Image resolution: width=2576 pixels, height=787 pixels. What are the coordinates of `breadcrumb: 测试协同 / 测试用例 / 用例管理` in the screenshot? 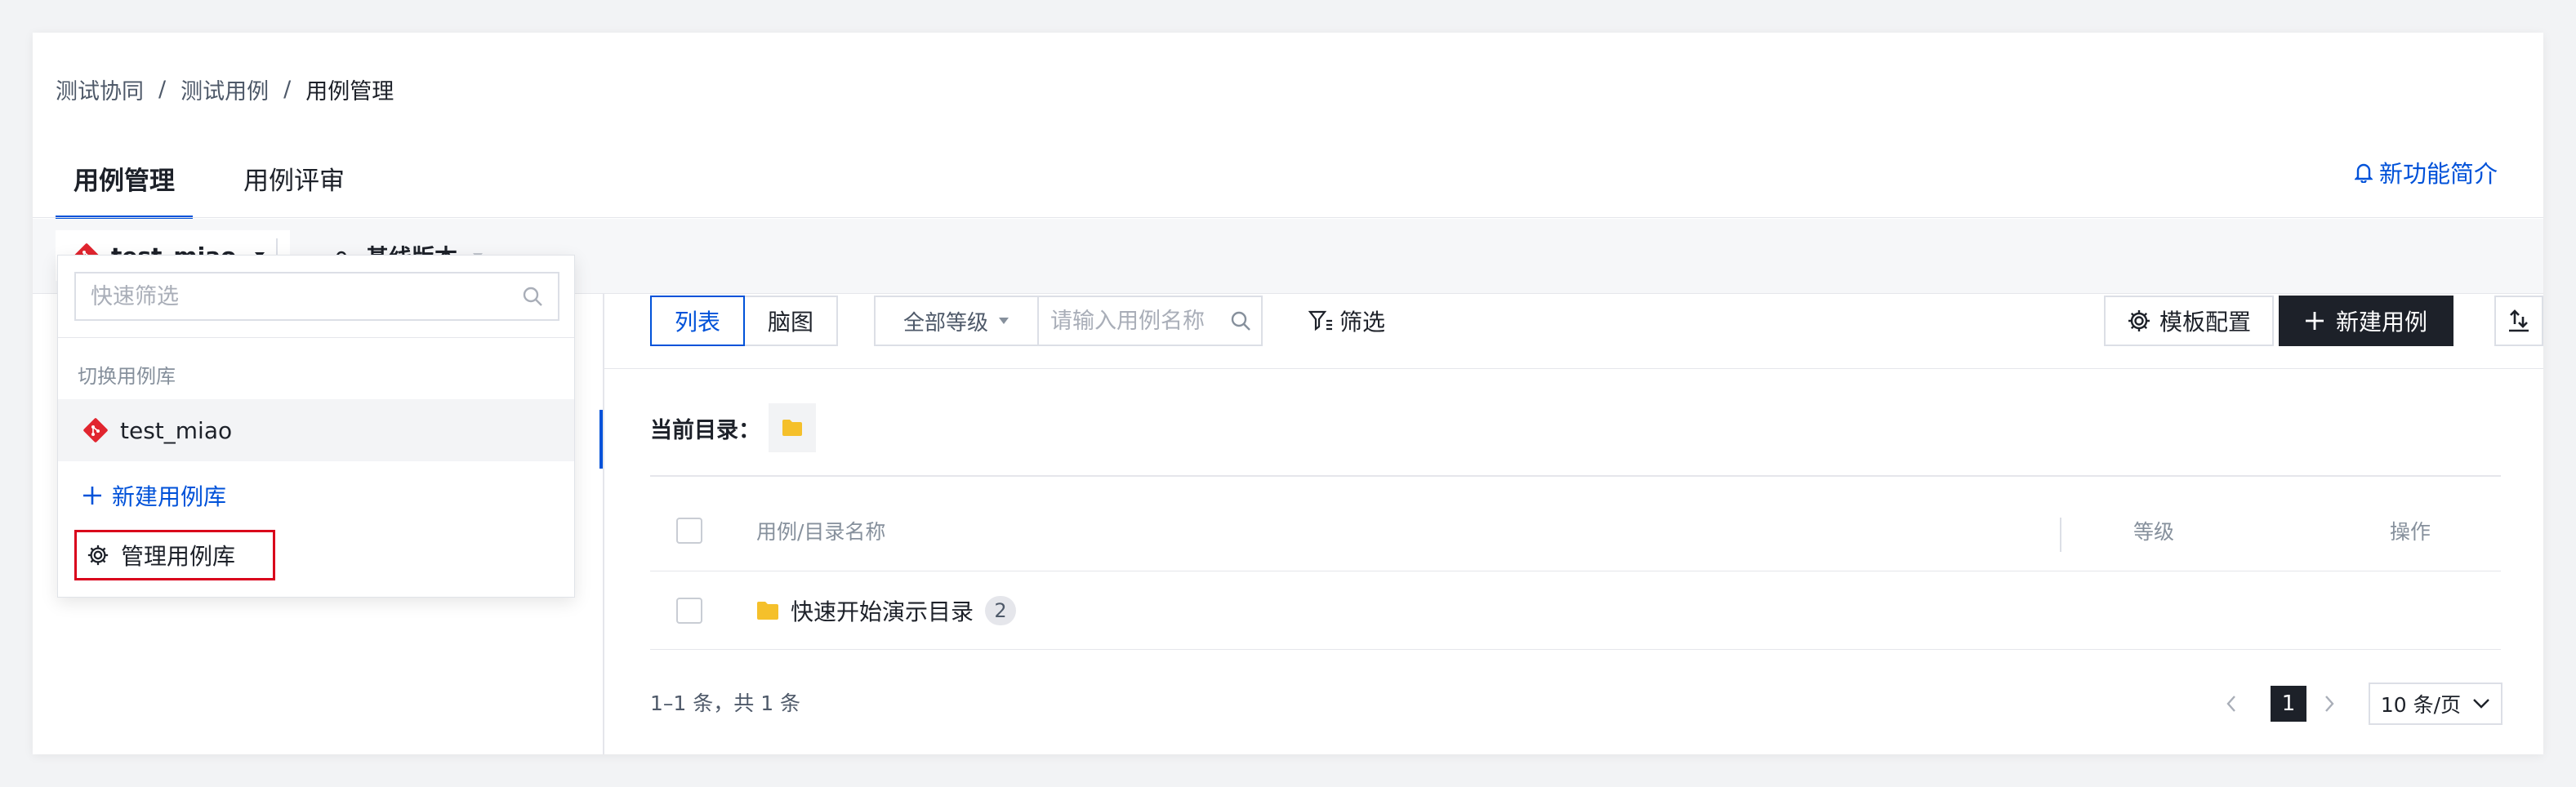 It's located at (225, 89).